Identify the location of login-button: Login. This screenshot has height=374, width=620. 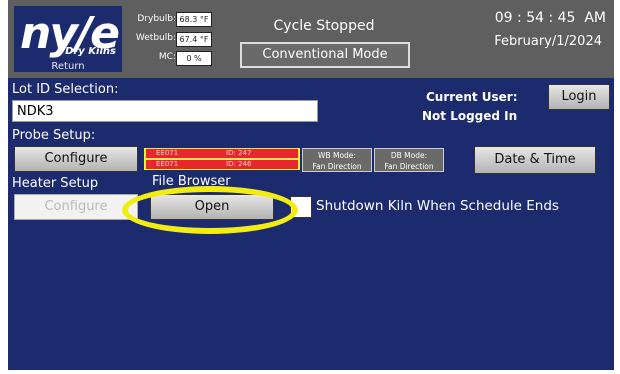
(579, 97).